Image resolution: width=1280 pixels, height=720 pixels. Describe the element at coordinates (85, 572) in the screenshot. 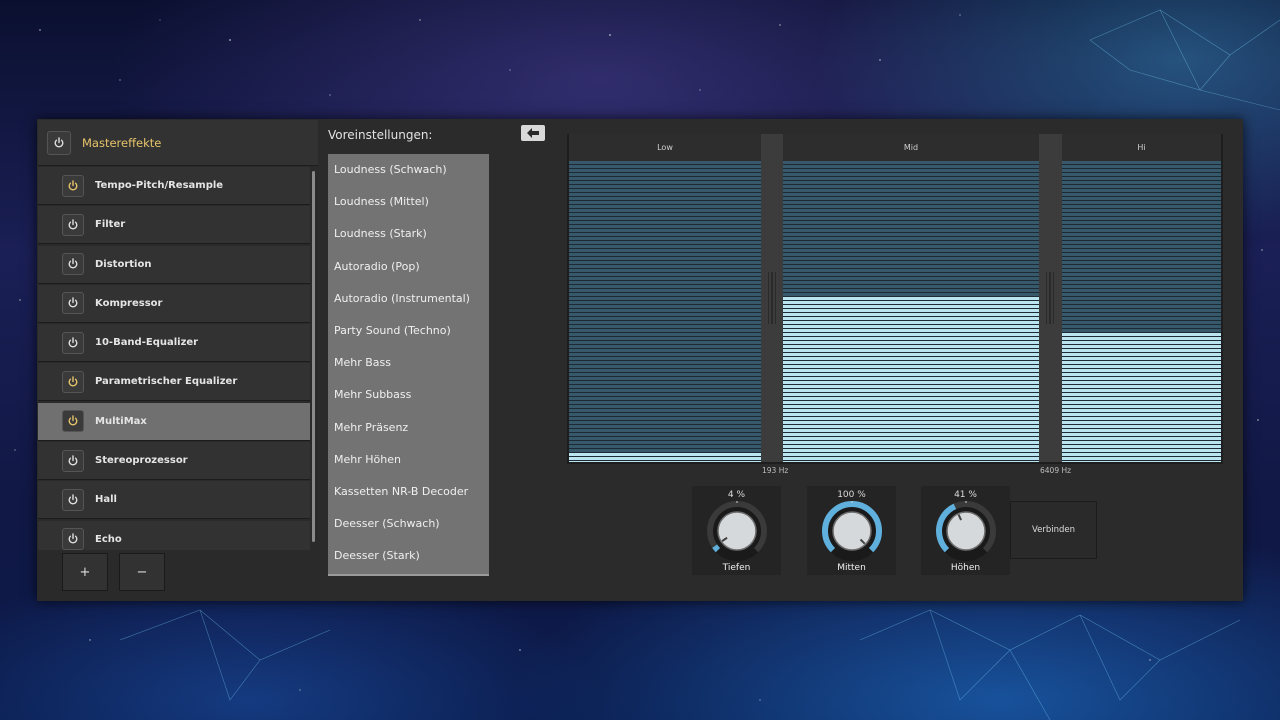

I see `add-effect-button: +` at that location.